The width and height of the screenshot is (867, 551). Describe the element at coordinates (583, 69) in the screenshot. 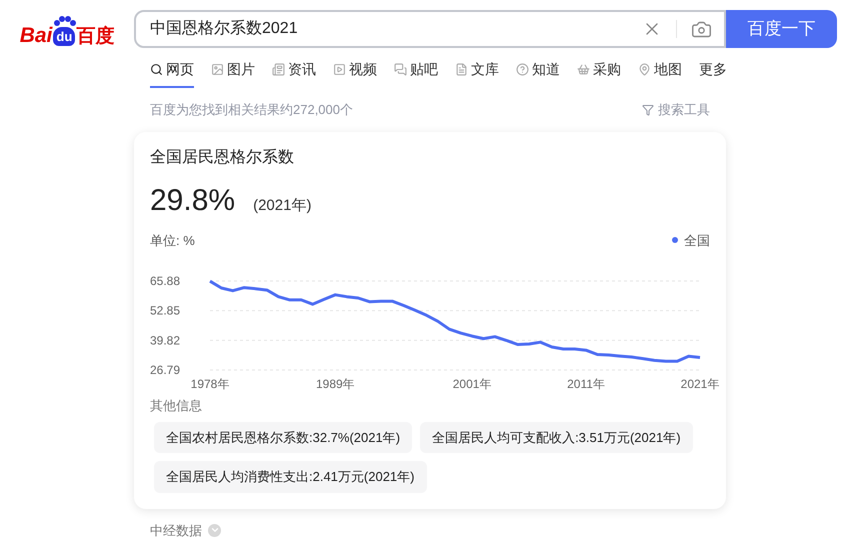

I see `basket-icon` at that location.